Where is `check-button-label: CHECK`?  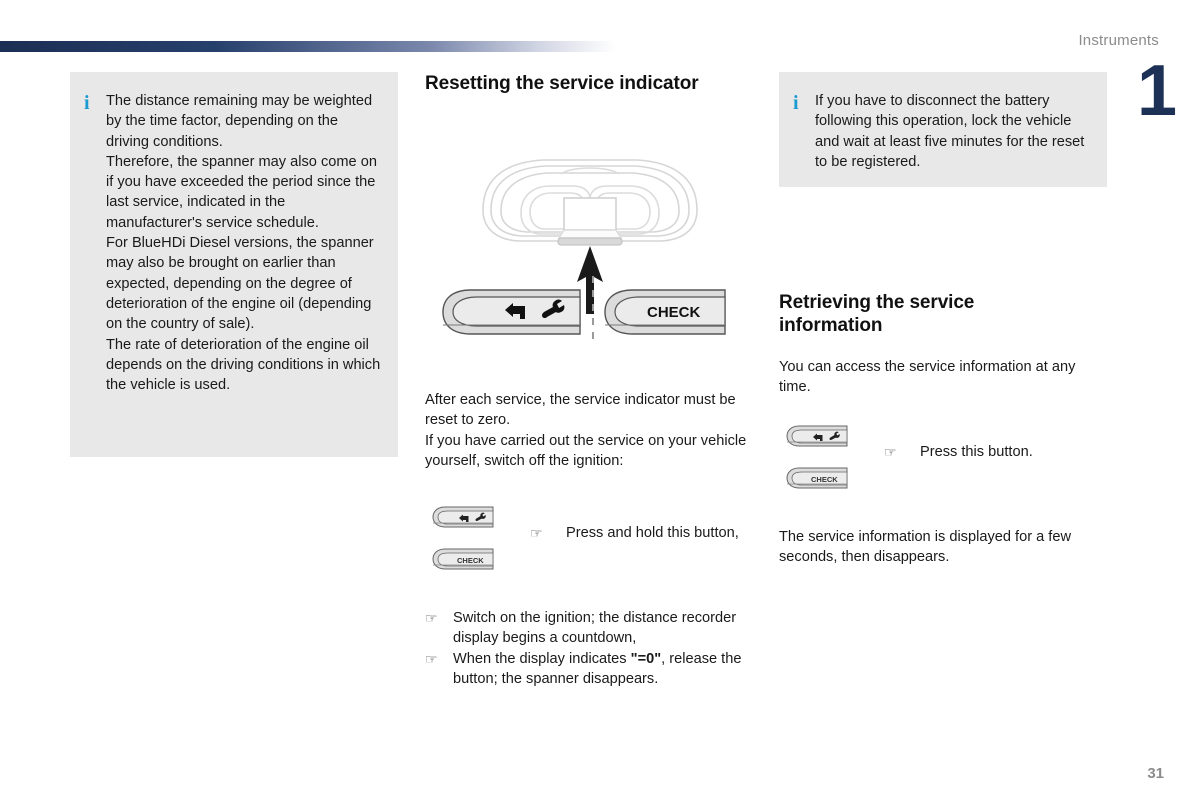
check-button-label: CHECK is located at coordinates (674, 312).